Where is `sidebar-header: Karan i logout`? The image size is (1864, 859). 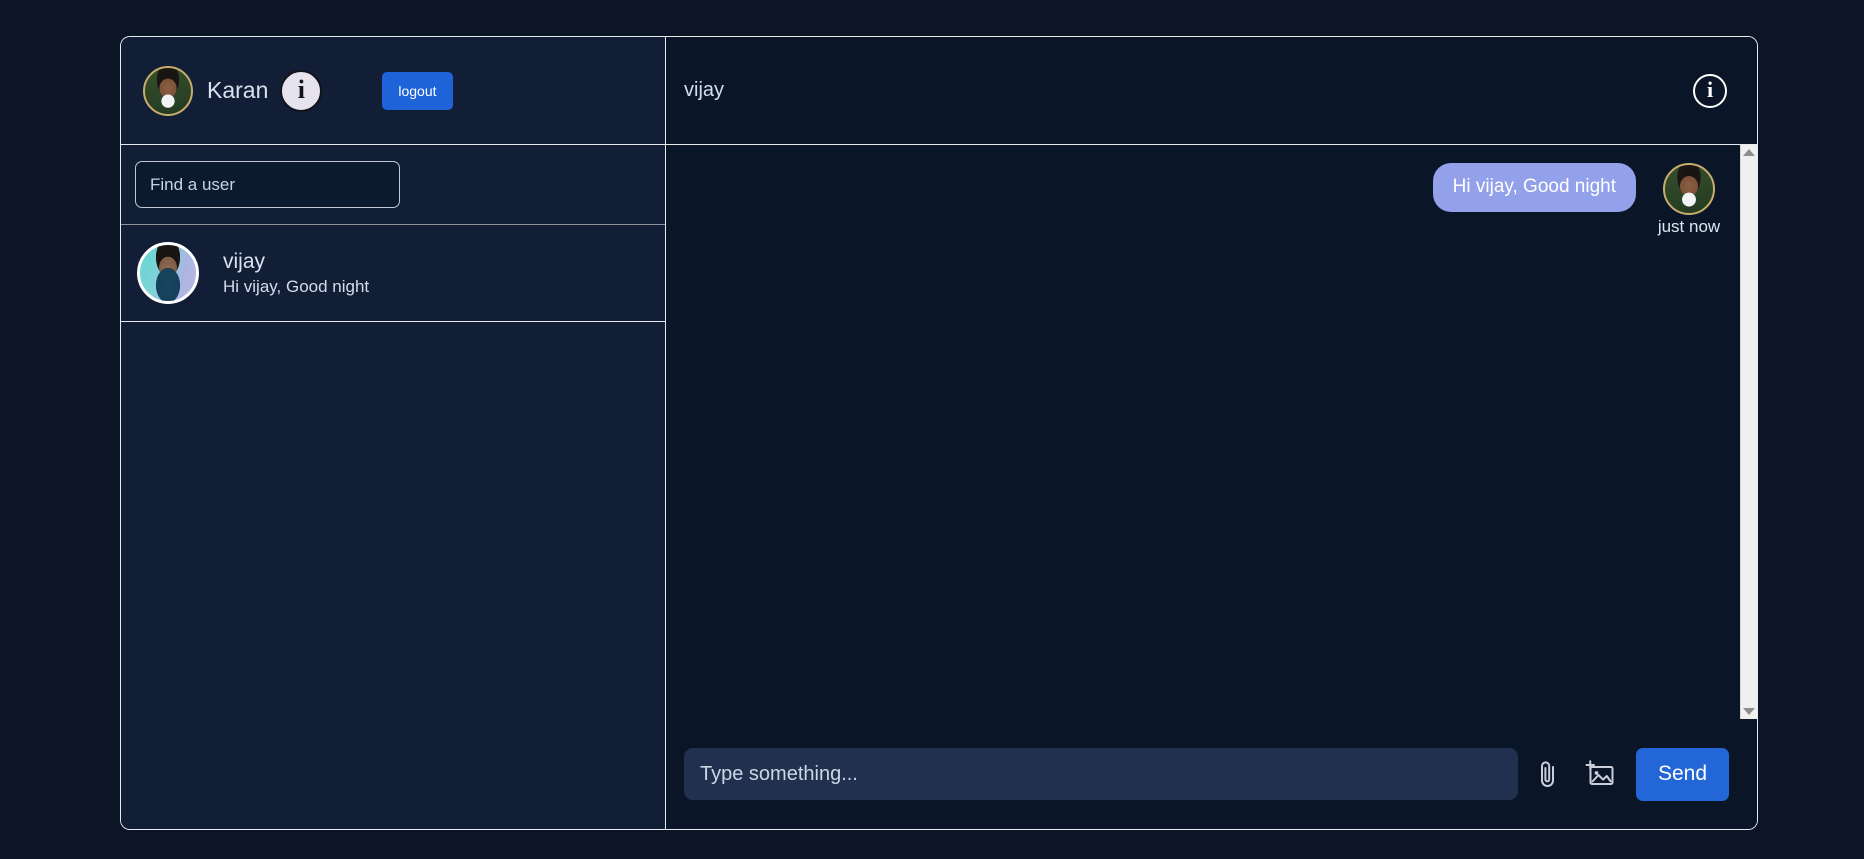 sidebar-header: Karan i logout is located at coordinates (393, 91).